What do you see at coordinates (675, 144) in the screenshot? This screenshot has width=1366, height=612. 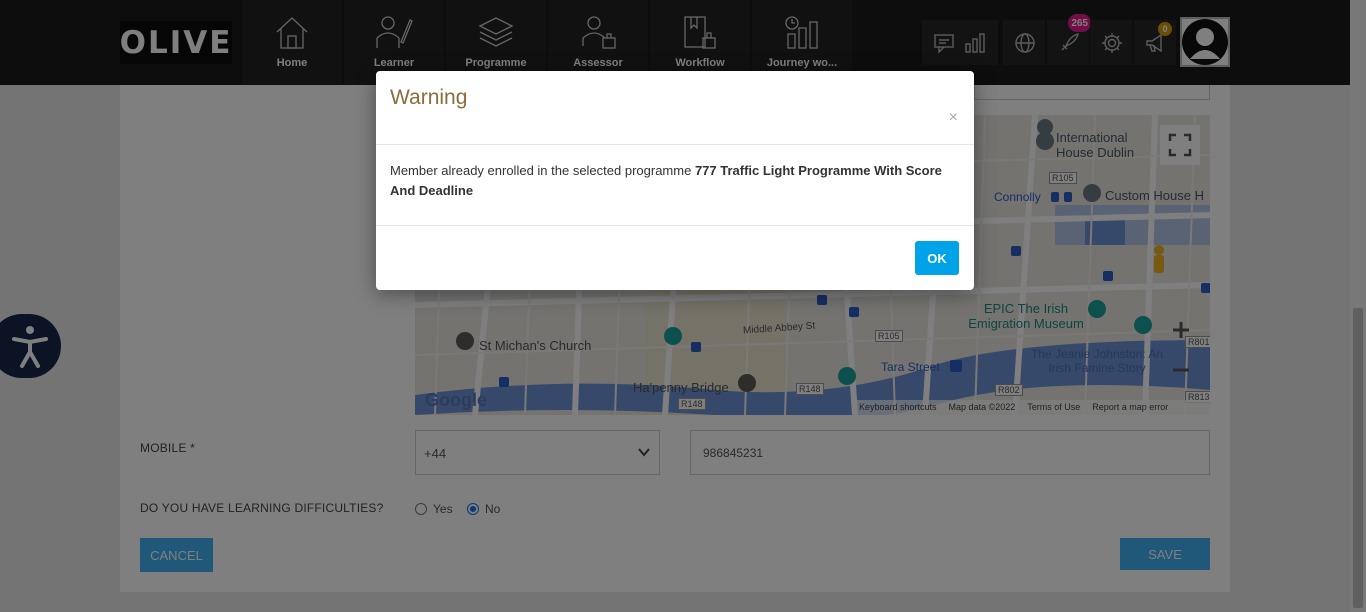 I see `dialog-divider-top` at bounding box center [675, 144].